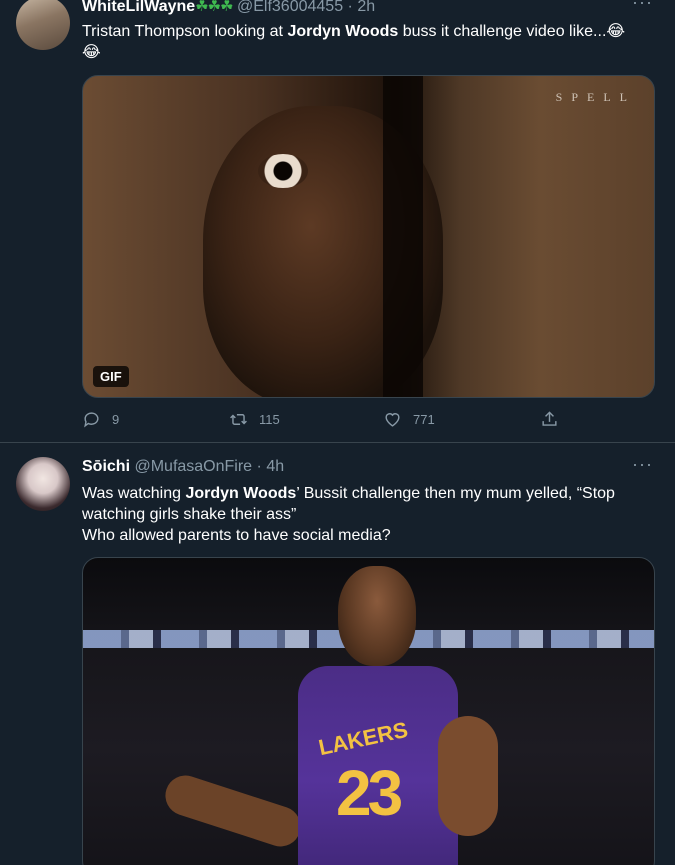  Describe the element at coordinates (377, 616) in the screenshot. I see `player-head` at that location.